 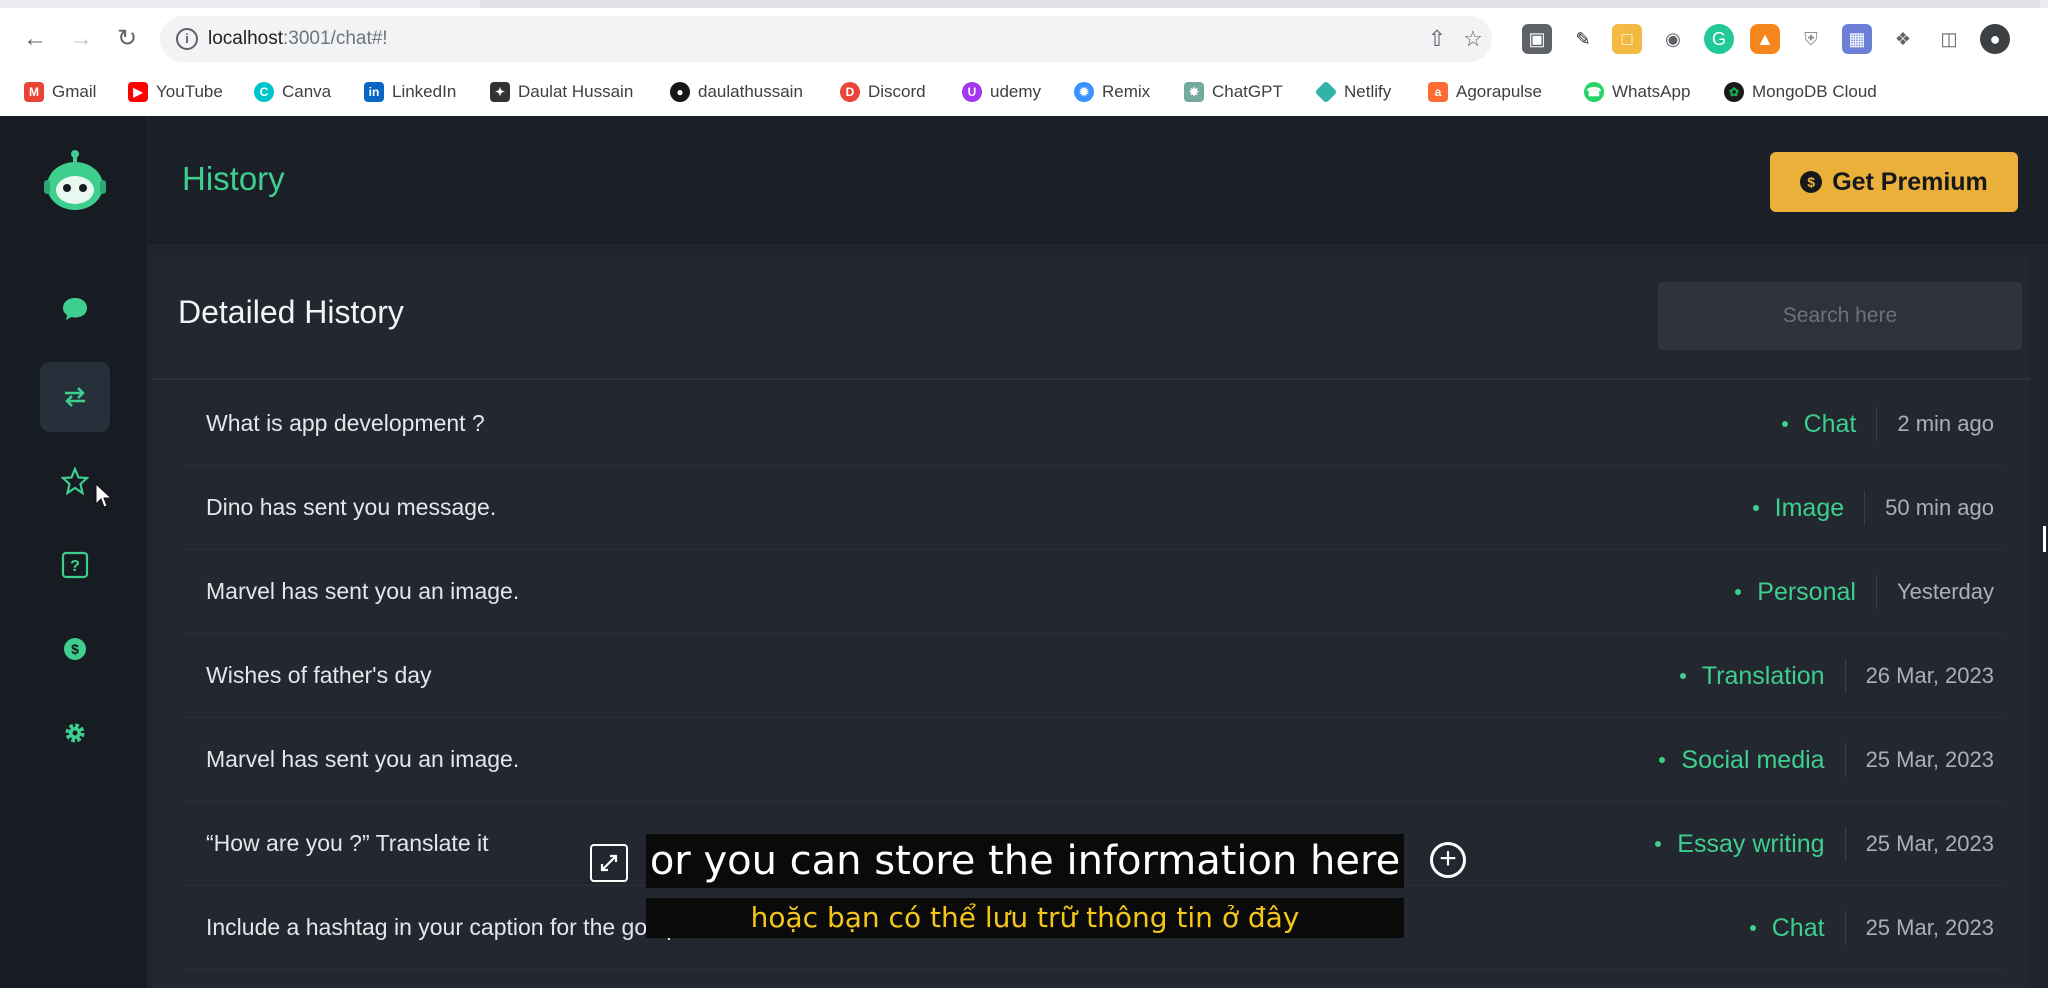 I want to click on get-premium-button: $ Get Premium, so click(x=1894, y=182).